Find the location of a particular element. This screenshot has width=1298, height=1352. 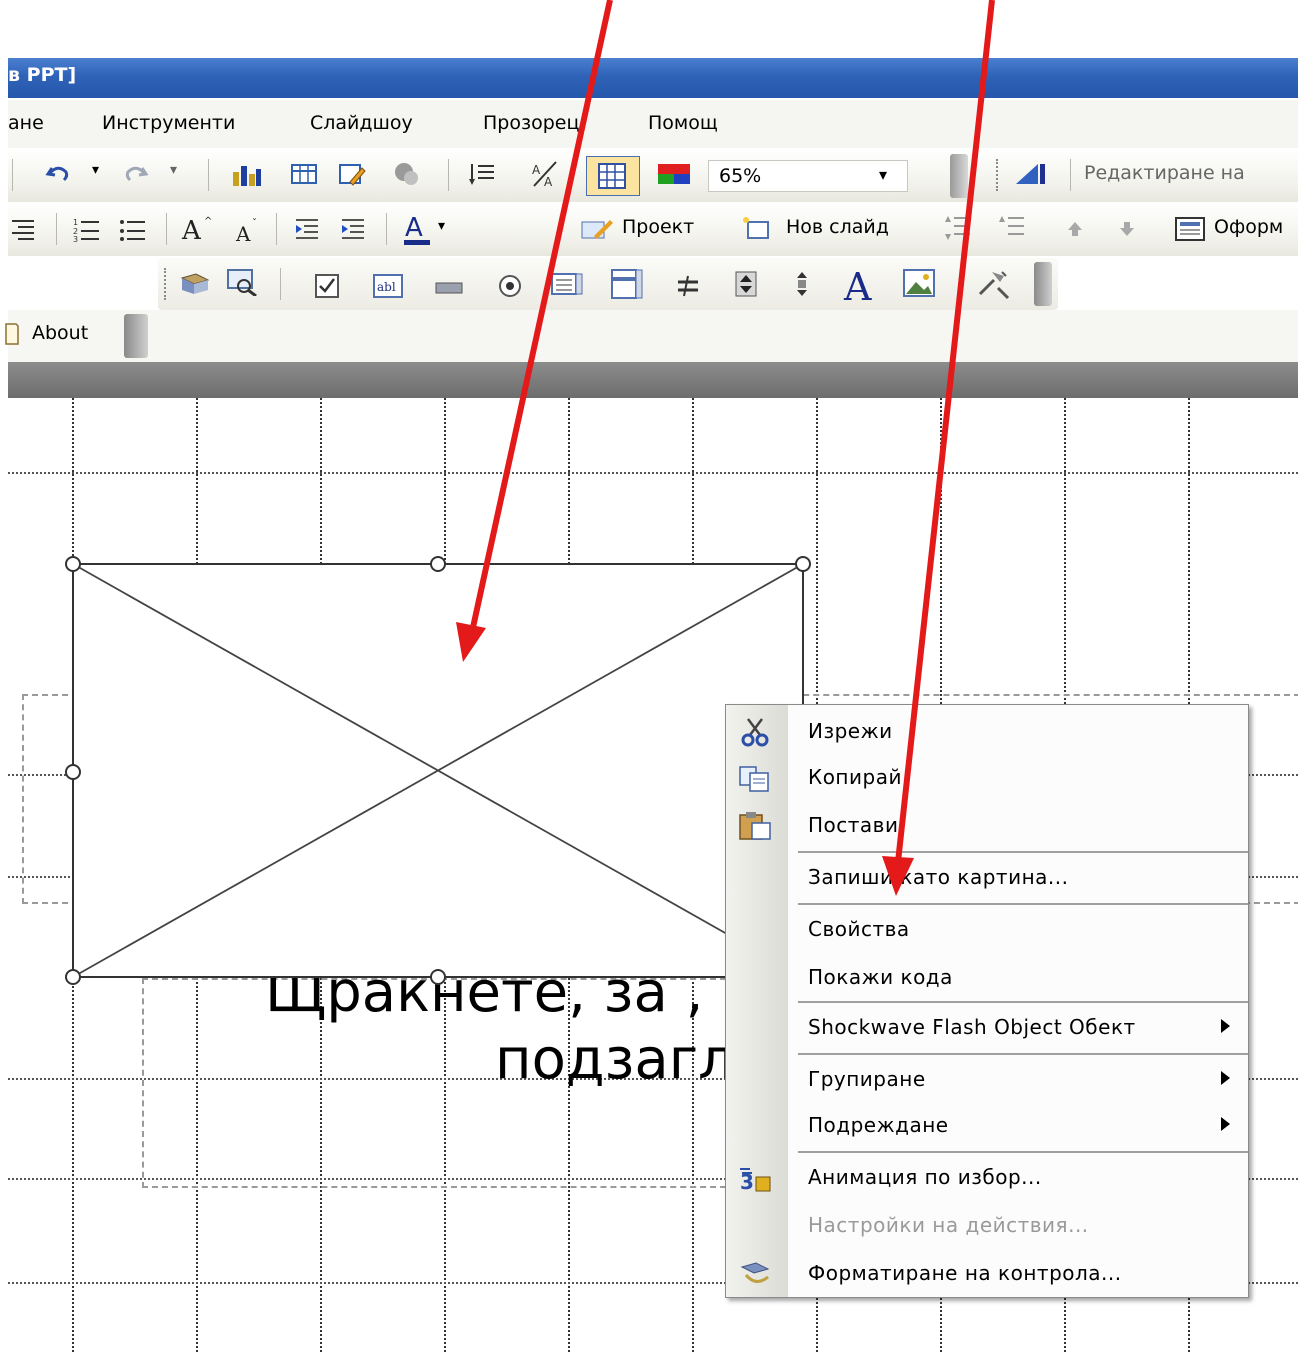

option-button-control-icon is located at coordinates (510, 286).